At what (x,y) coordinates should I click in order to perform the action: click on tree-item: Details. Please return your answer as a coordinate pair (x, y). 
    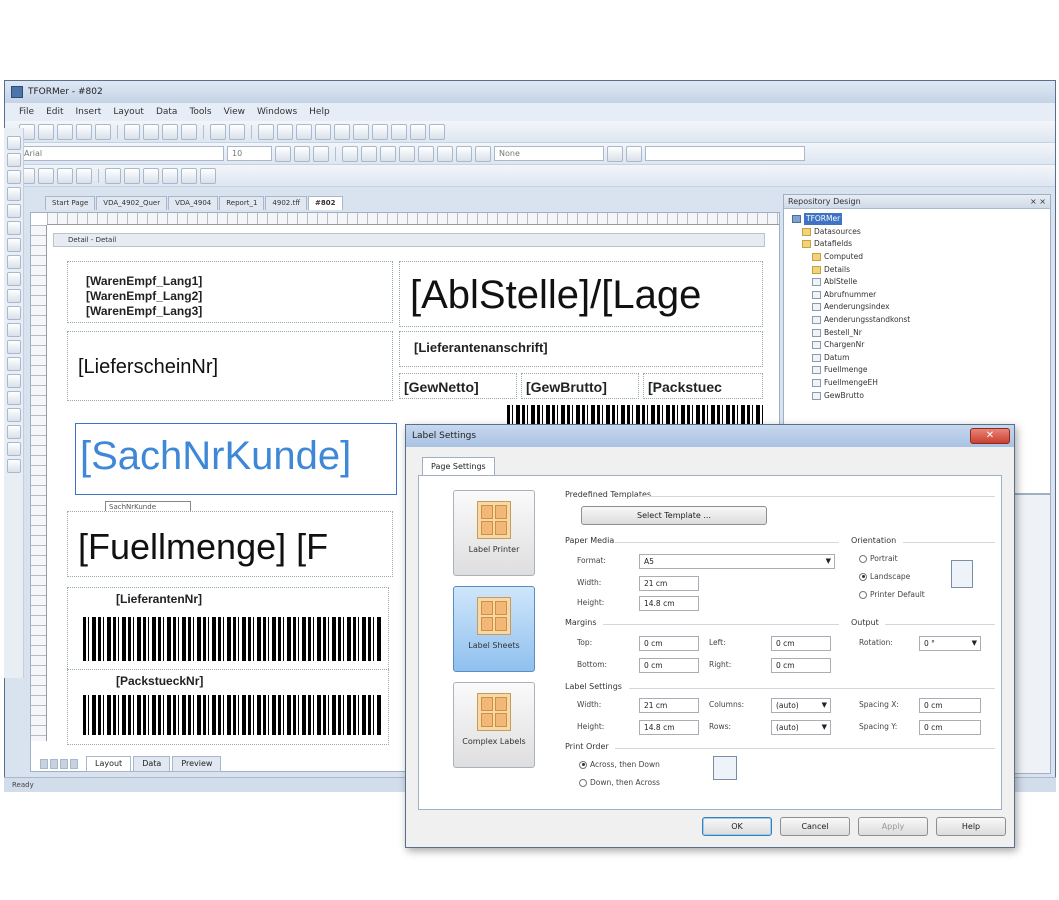
    Looking at the image, I should click on (919, 269).